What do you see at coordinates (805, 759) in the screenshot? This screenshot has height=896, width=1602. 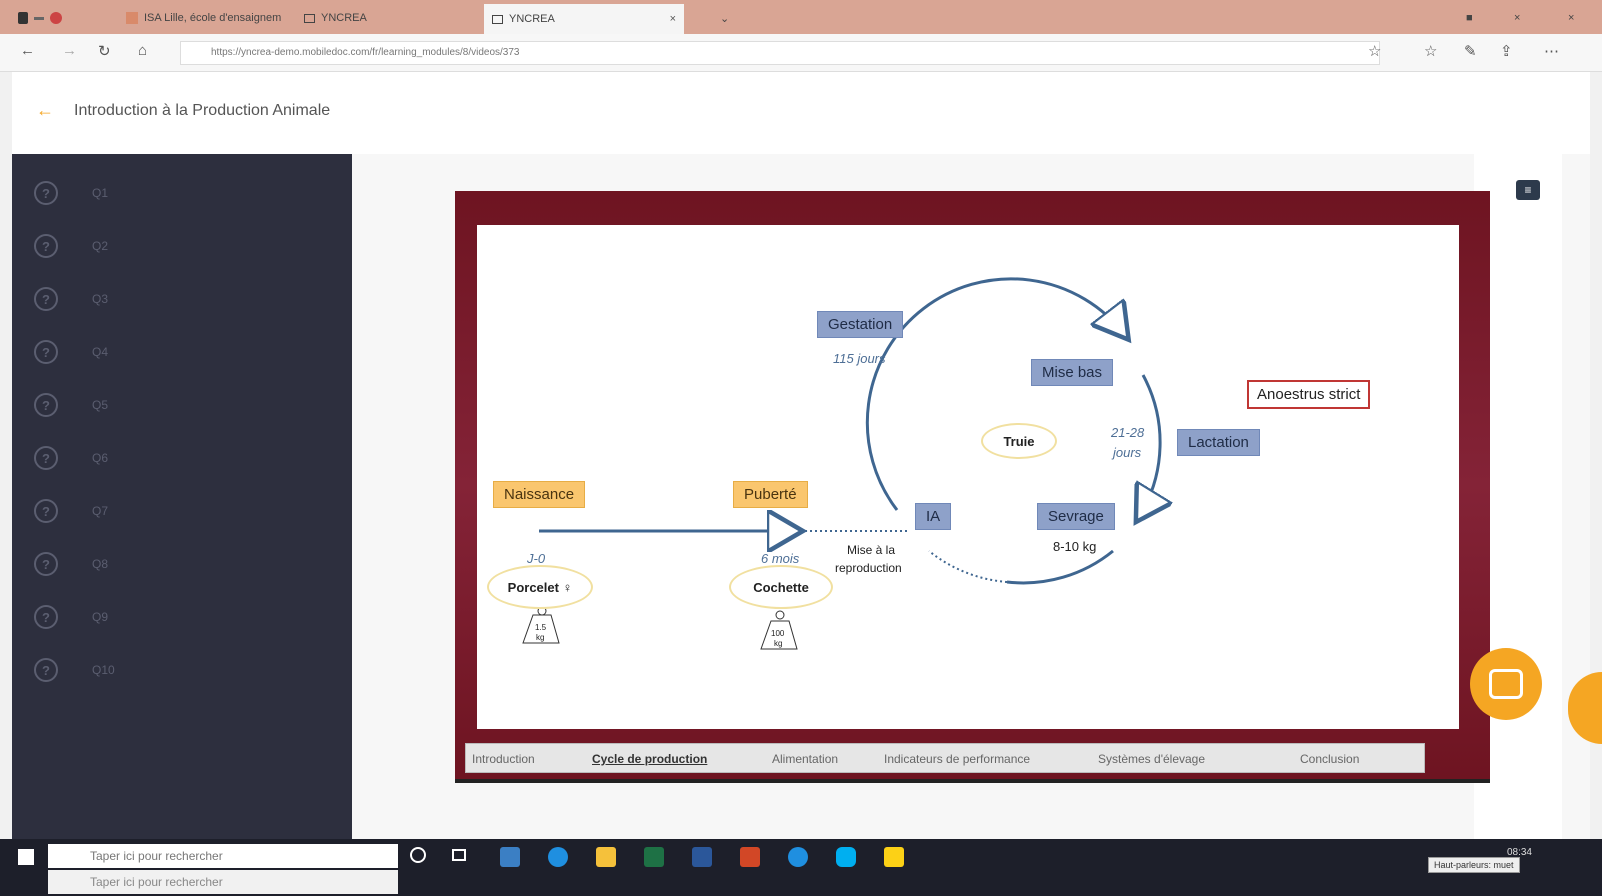 I see `chapter-alimentation: Alimentation` at bounding box center [805, 759].